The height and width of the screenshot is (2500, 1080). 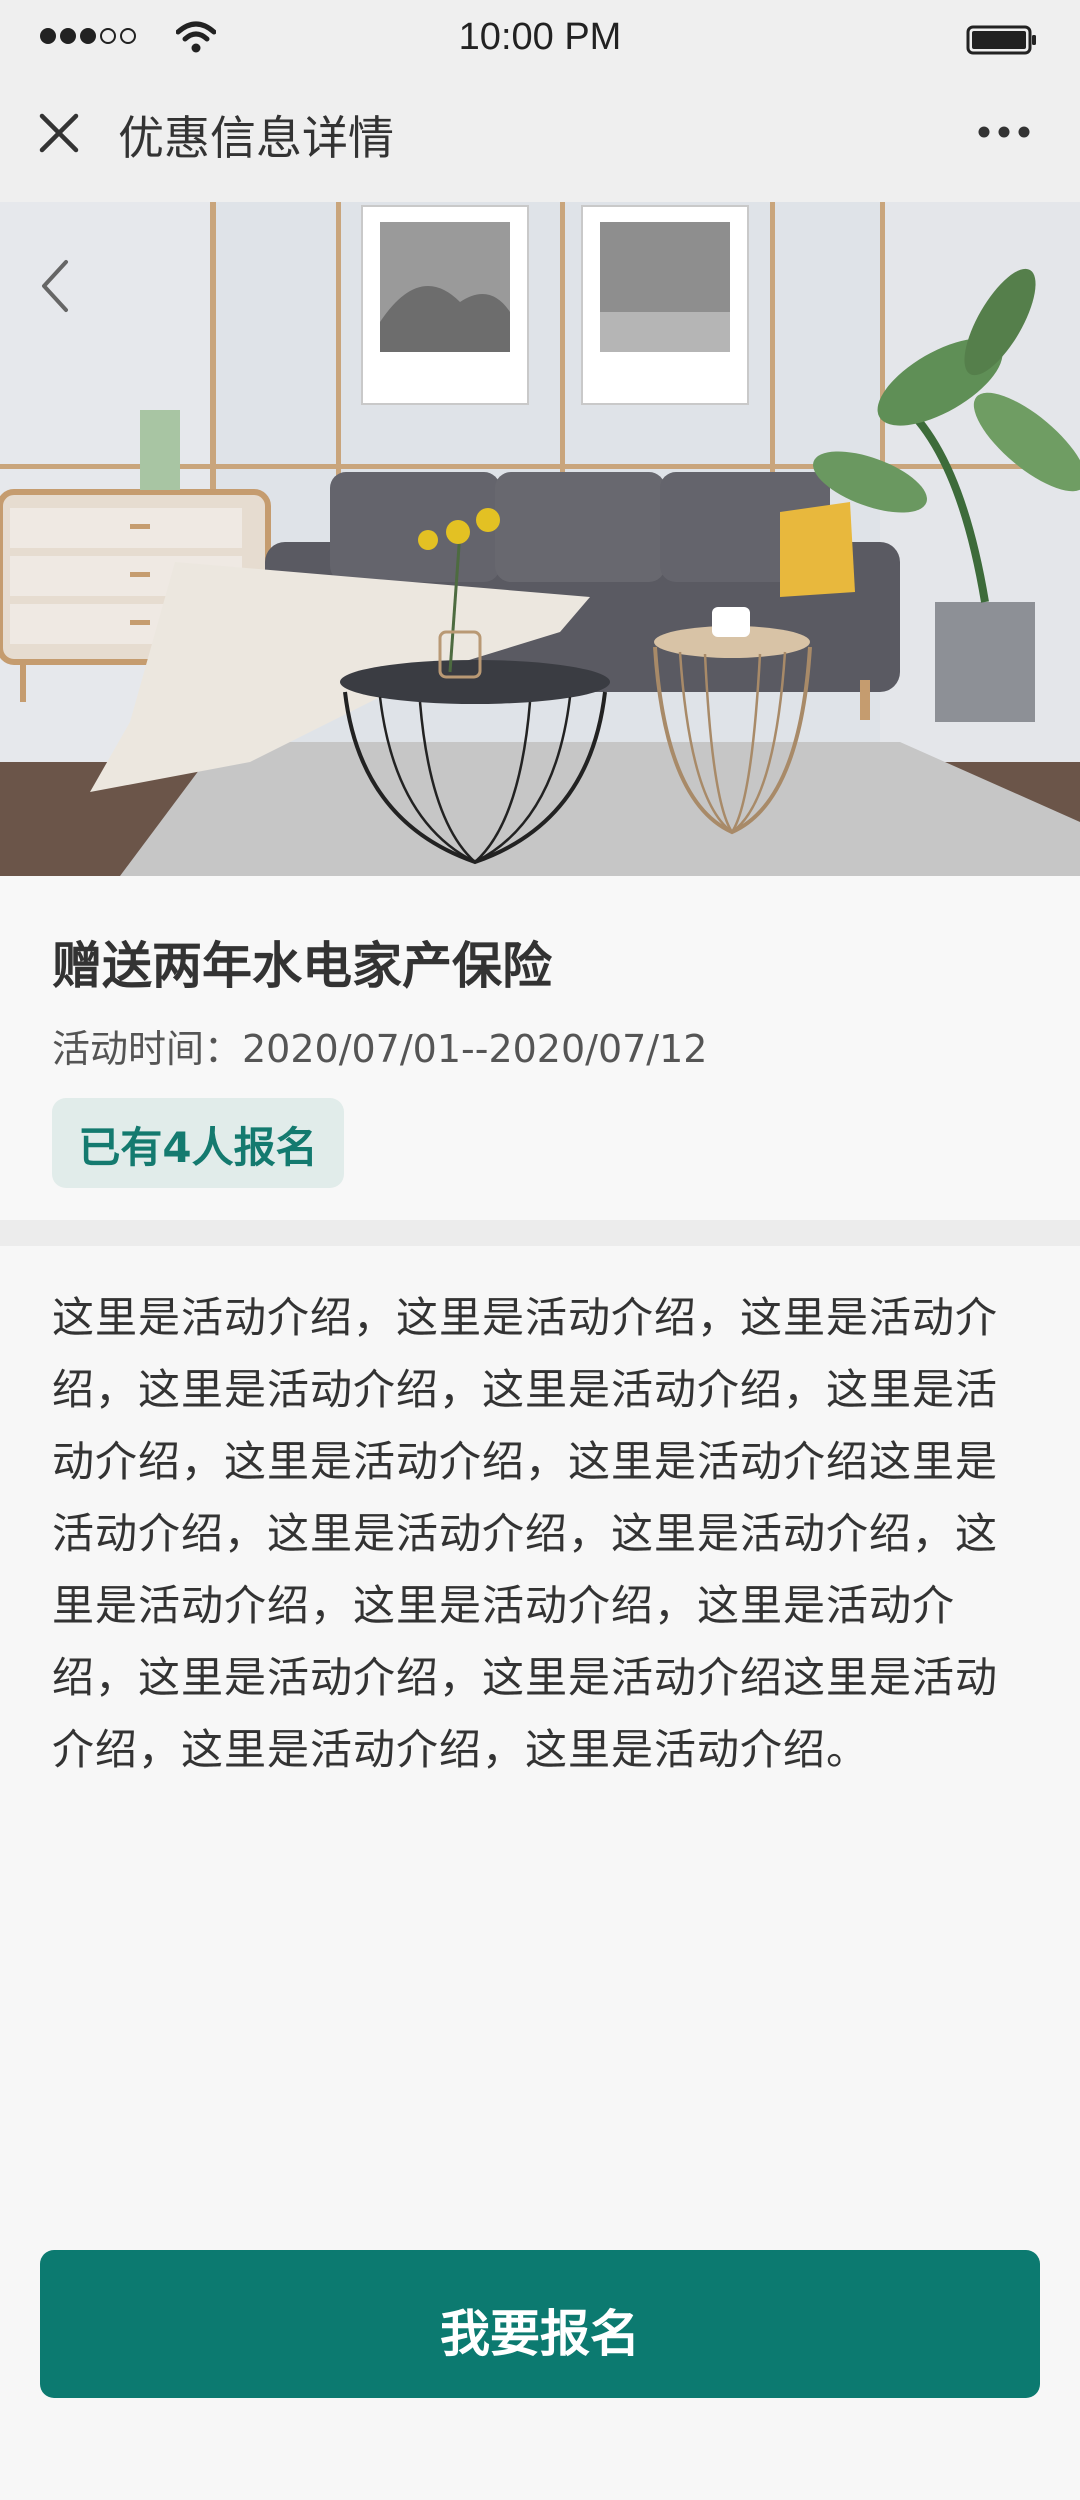 What do you see at coordinates (198, 1147) in the screenshot?
I see `signup-count-label: 已有4人报名` at bounding box center [198, 1147].